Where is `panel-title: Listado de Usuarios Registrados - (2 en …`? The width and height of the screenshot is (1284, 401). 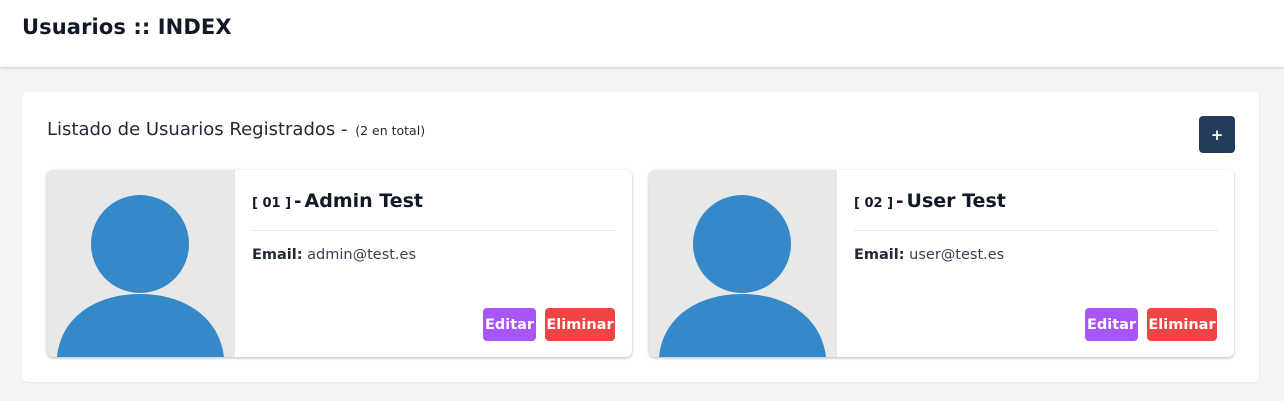 panel-title: Listado de Usuarios Registrados - (2 en … is located at coordinates (236, 129).